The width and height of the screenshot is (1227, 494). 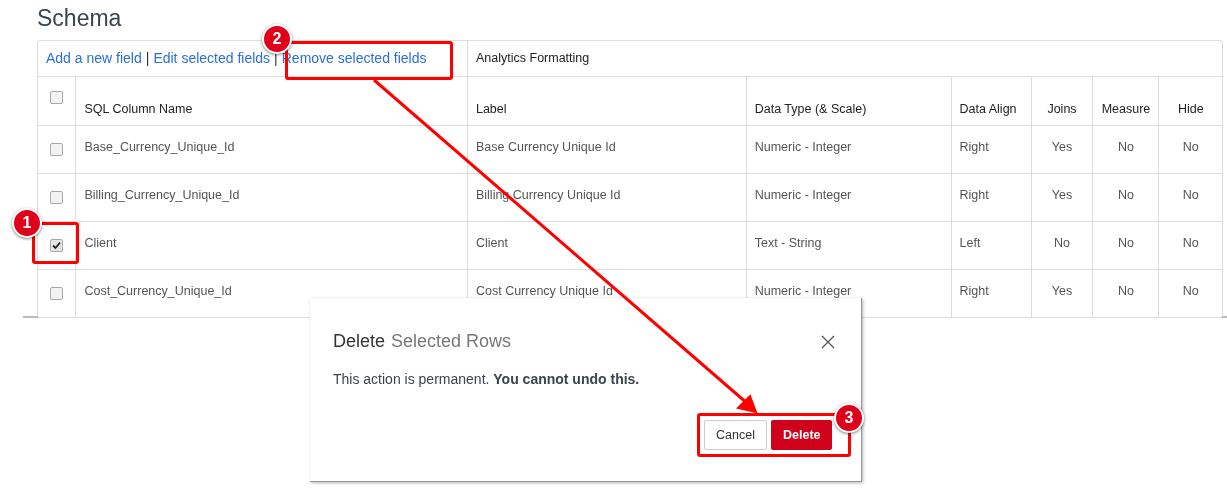 I want to click on close-icon, so click(x=828, y=341).